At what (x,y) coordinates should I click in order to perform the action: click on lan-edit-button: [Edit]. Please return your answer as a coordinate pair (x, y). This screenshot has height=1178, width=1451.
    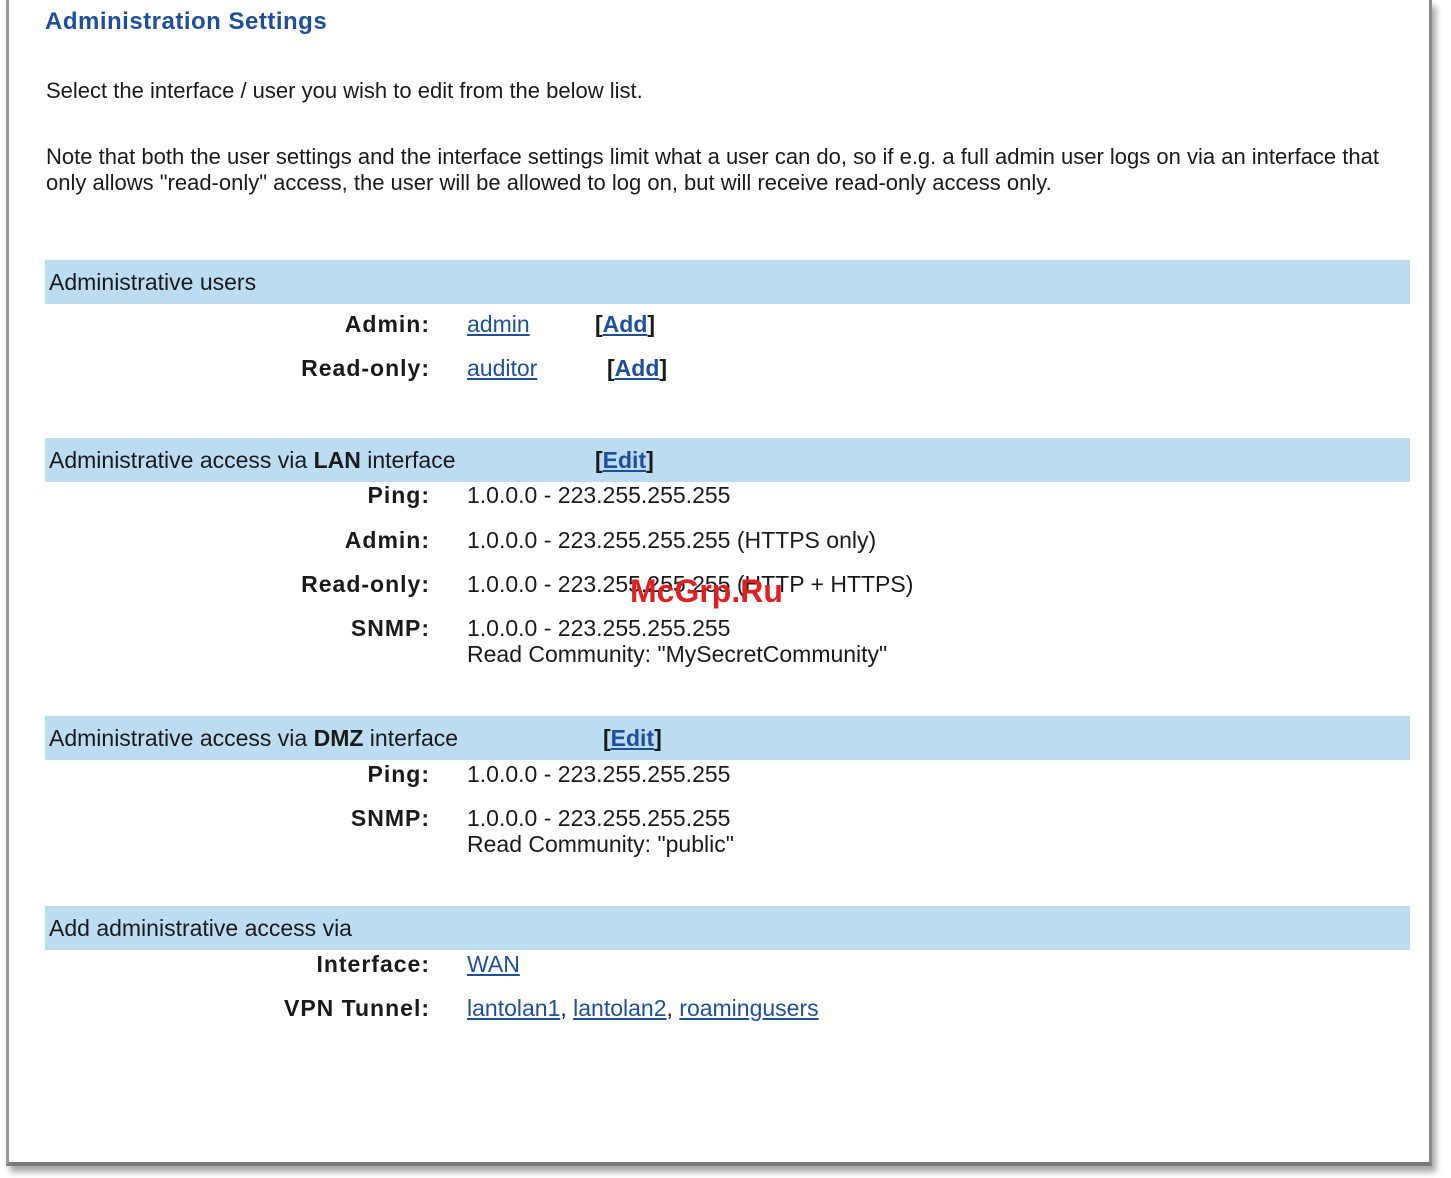
    Looking at the image, I should click on (624, 460).